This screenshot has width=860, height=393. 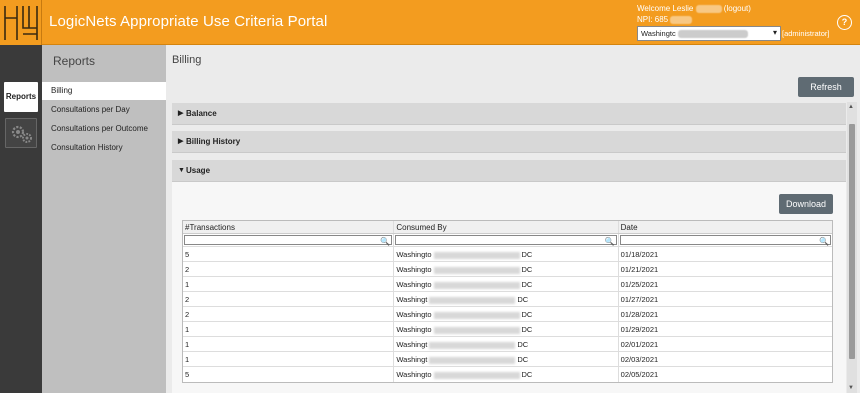 What do you see at coordinates (694, 14) in the screenshot?
I see `user-info: Welcome Leslie (logout) NPI: 685` at bounding box center [694, 14].